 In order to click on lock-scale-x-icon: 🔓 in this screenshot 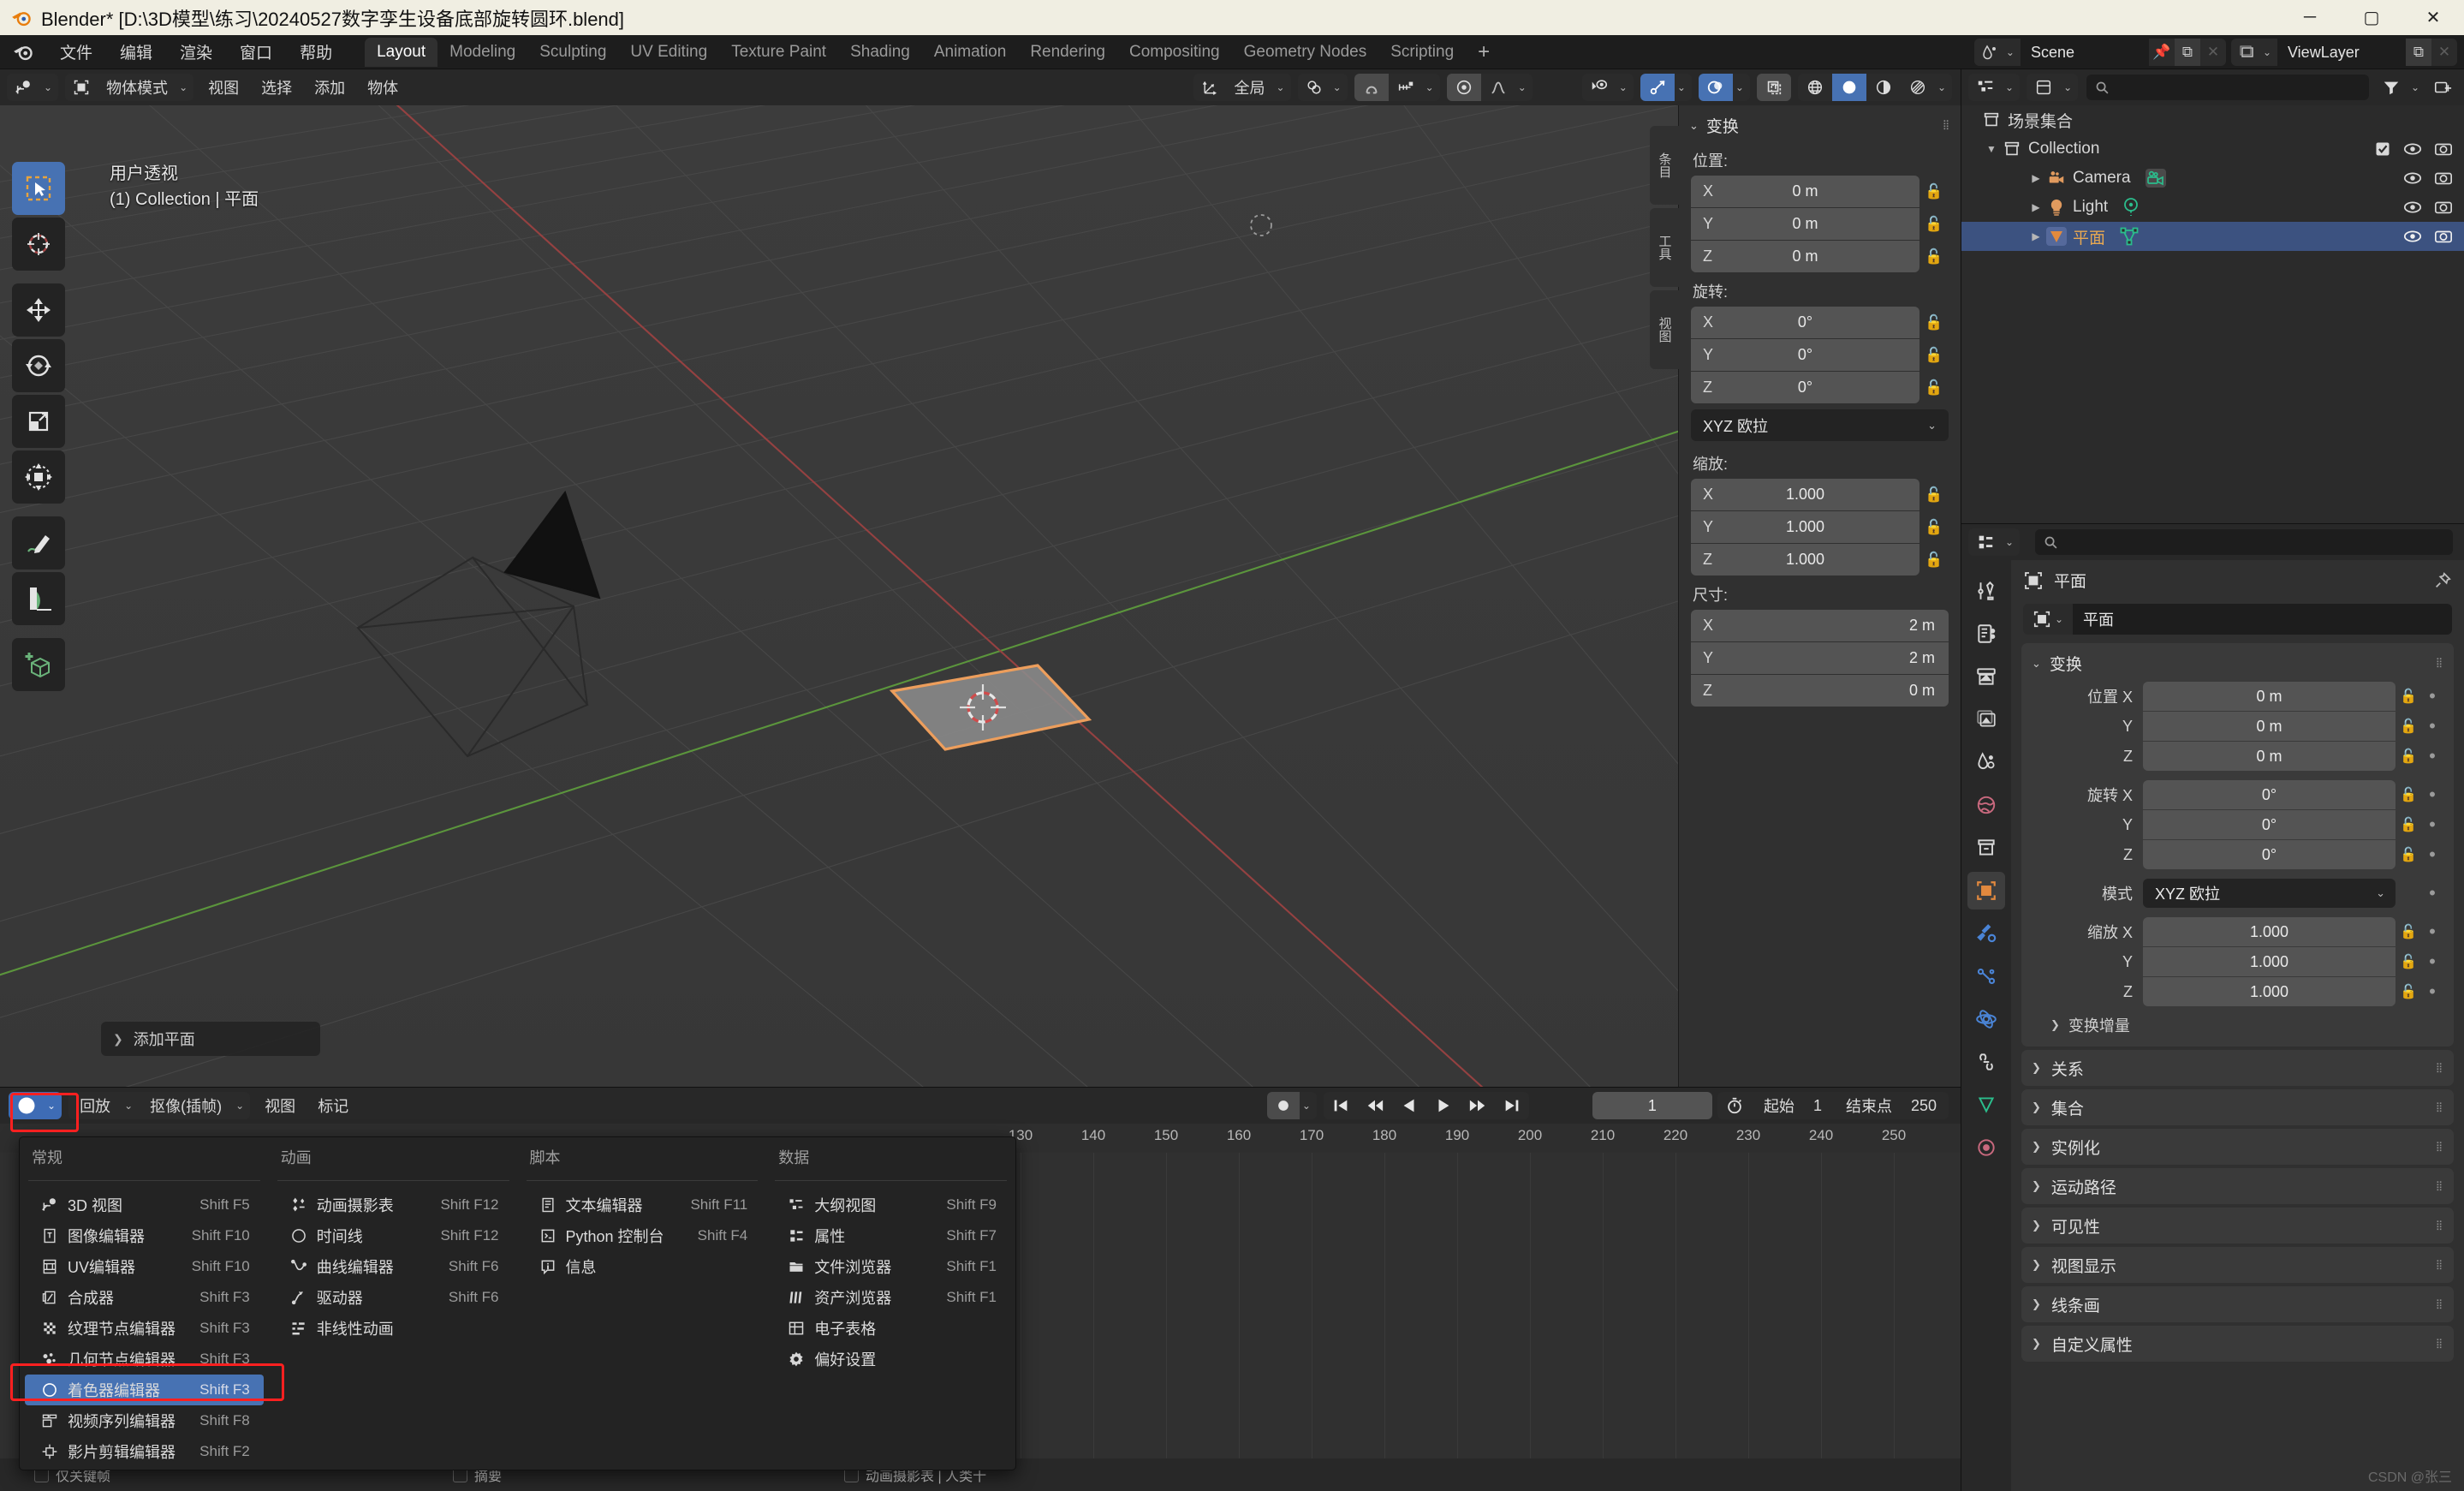, I will do `click(1934, 495)`.